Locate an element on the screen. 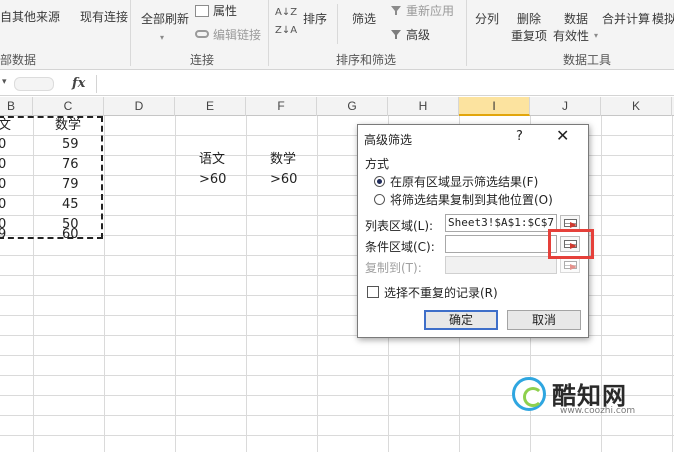 The height and width of the screenshot is (452, 674). advanced-filter-button: 高级 is located at coordinates (418, 35).